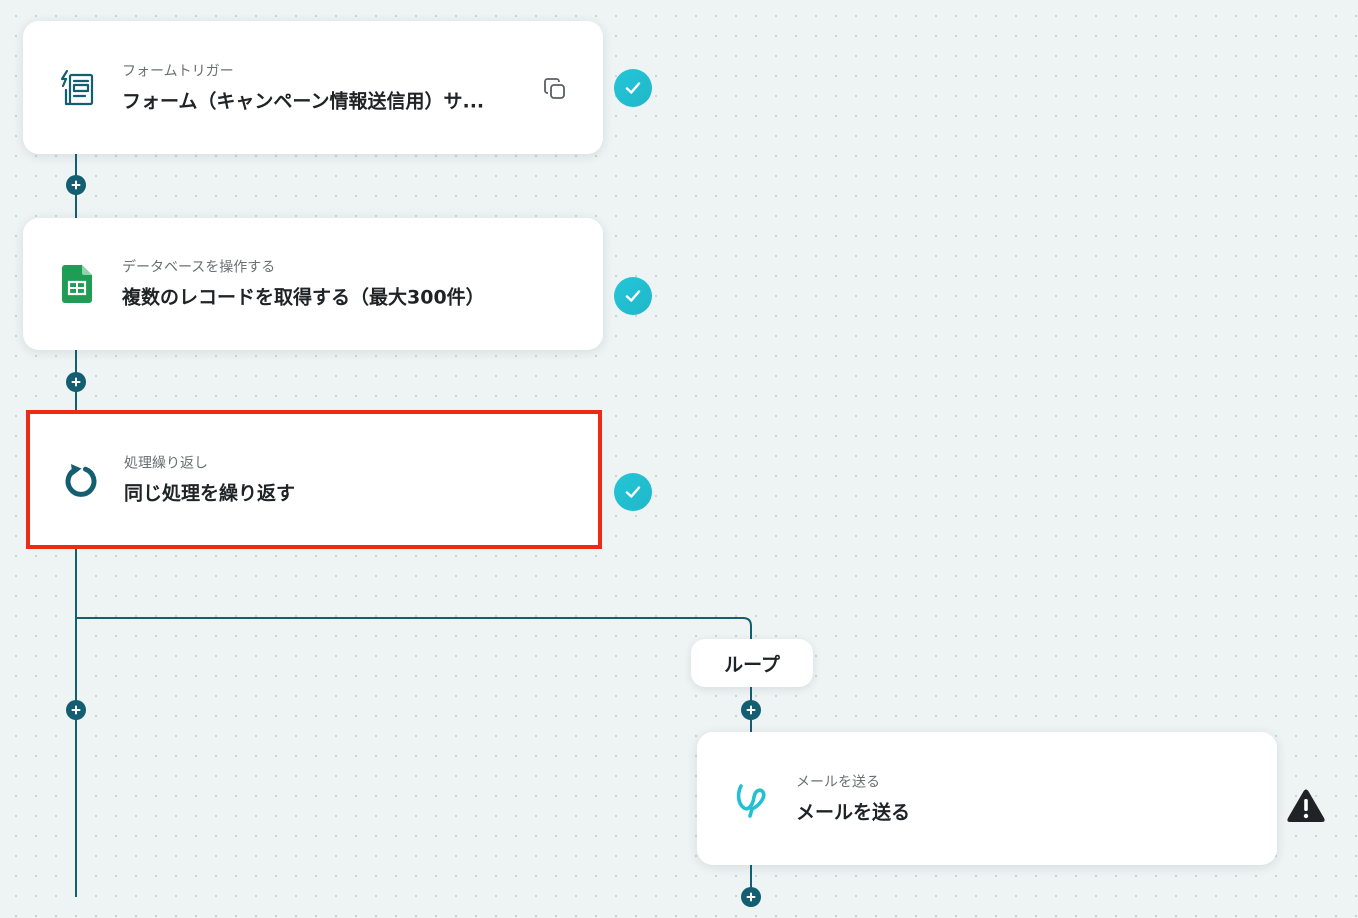 The height and width of the screenshot is (918, 1358). What do you see at coordinates (303, 297) in the screenshot?
I see `step-title: 複数のレコードを取得する（最大300件）` at bounding box center [303, 297].